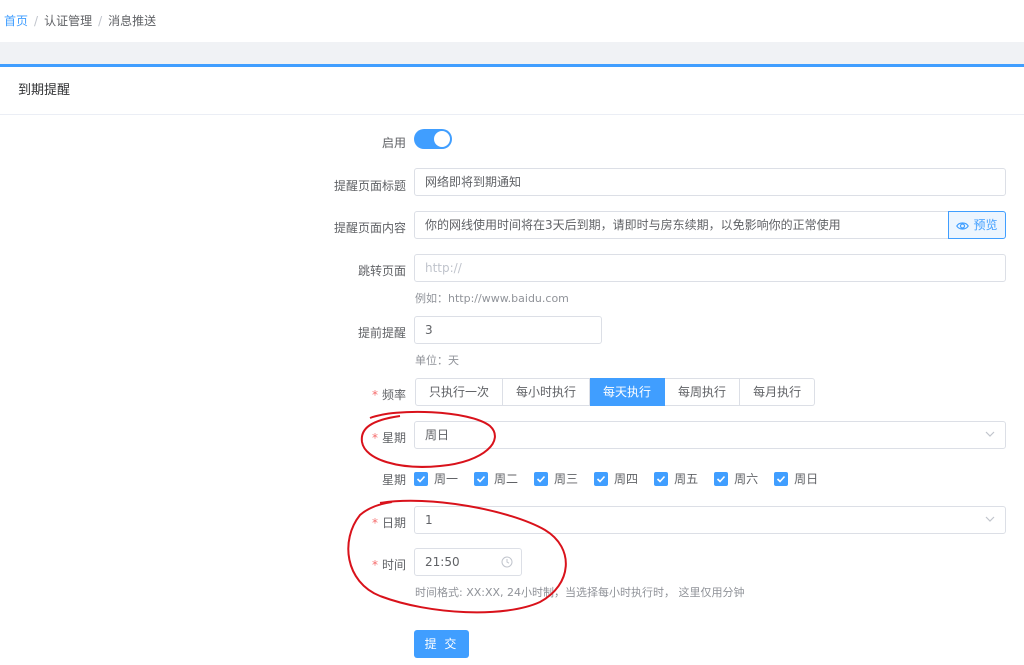 The height and width of the screenshot is (665, 1024). What do you see at coordinates (710, 435) in the screenshot?
I see `weekday-select: 周日` at bounding box center [710, 435].